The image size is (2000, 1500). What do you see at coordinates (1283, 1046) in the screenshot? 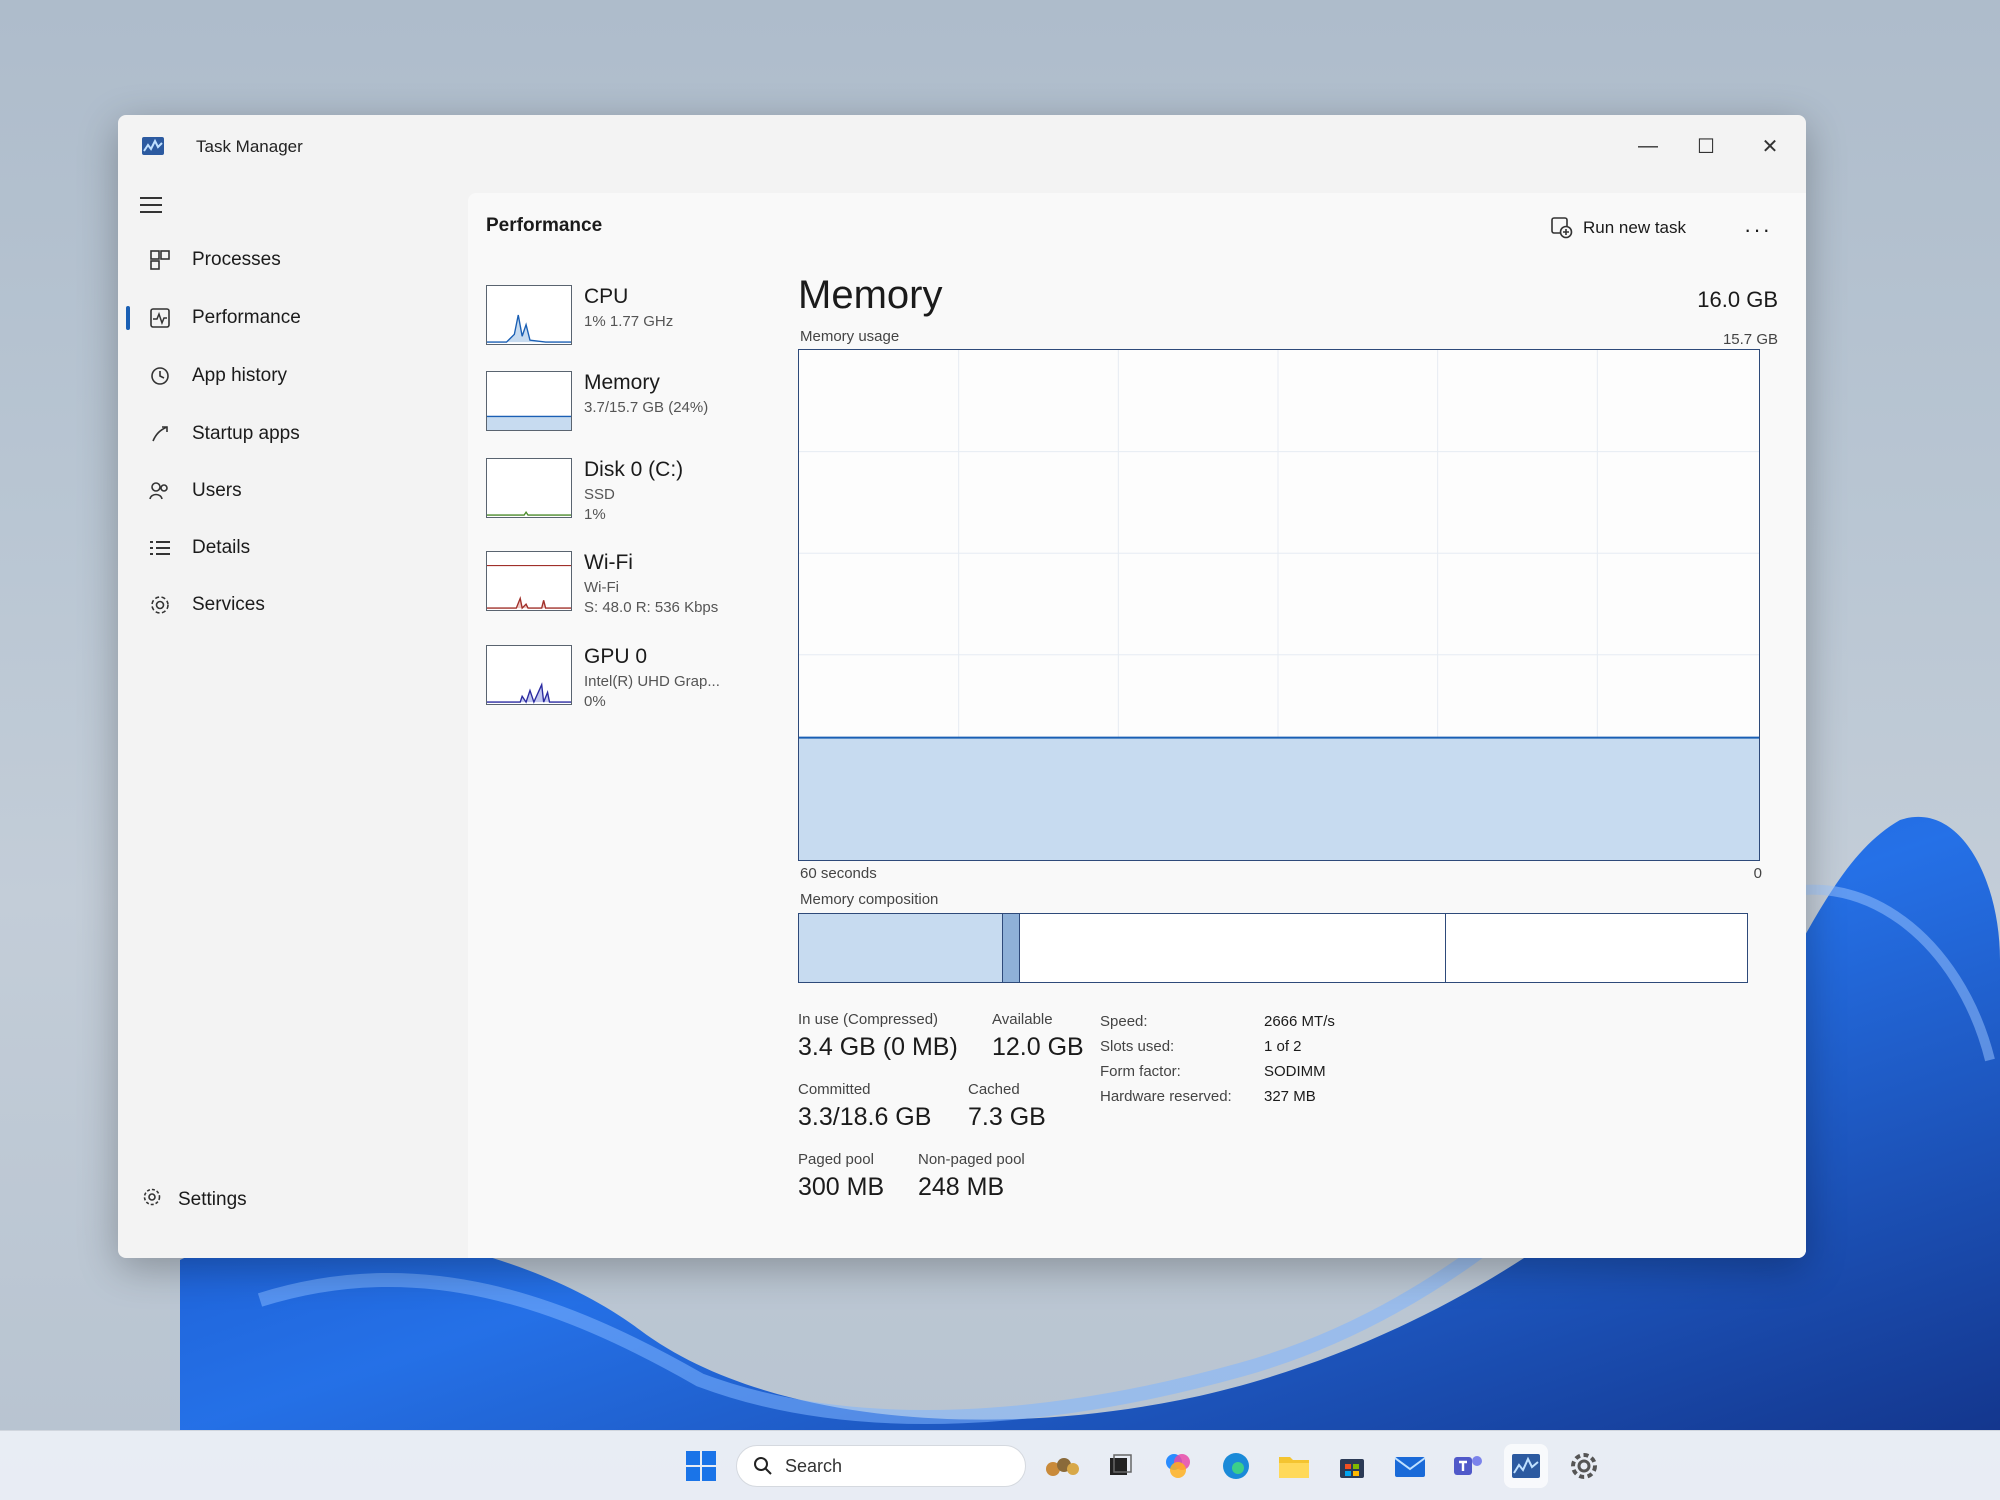
I see `spec-slots-value: 1 of 2` at bounding box center [1283, 1046].